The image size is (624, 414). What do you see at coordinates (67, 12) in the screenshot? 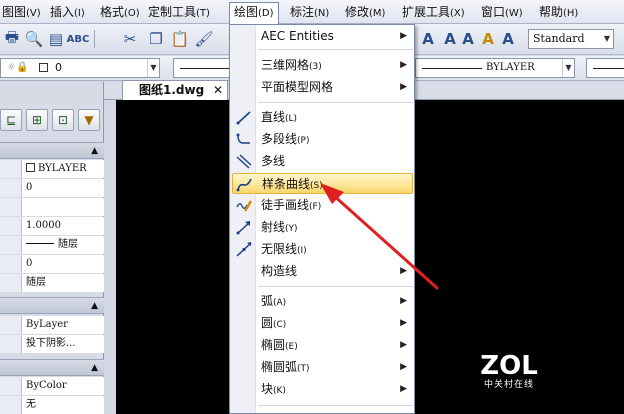
I see `menu-insert: 插入(I)` at bounding box center [67, 12].